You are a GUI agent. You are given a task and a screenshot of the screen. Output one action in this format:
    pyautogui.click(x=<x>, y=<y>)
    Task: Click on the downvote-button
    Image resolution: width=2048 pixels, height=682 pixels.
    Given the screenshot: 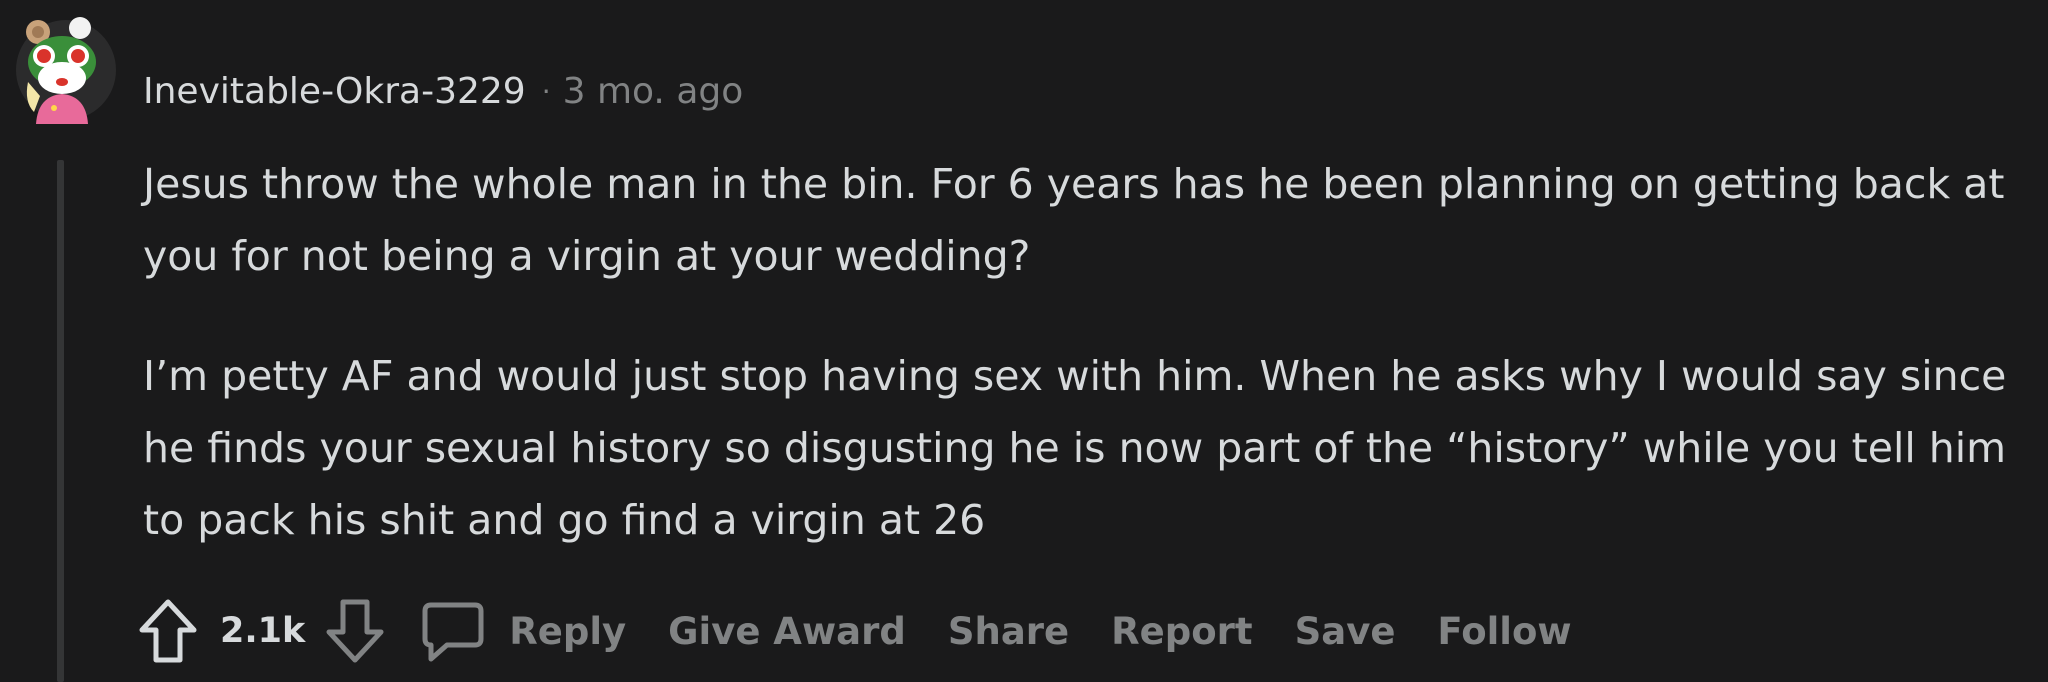 What is the action you would take?
    pyautogui.click(x=355, y=631)
    